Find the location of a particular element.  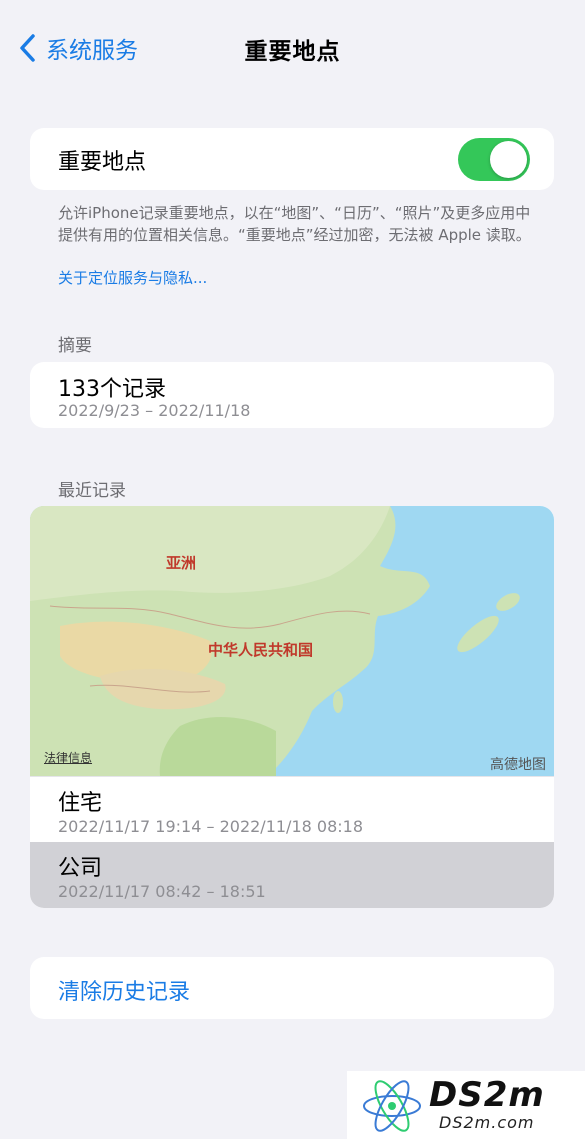

navigation-bar: 系统服务 重要地点 is located at coordinates (292, 48).